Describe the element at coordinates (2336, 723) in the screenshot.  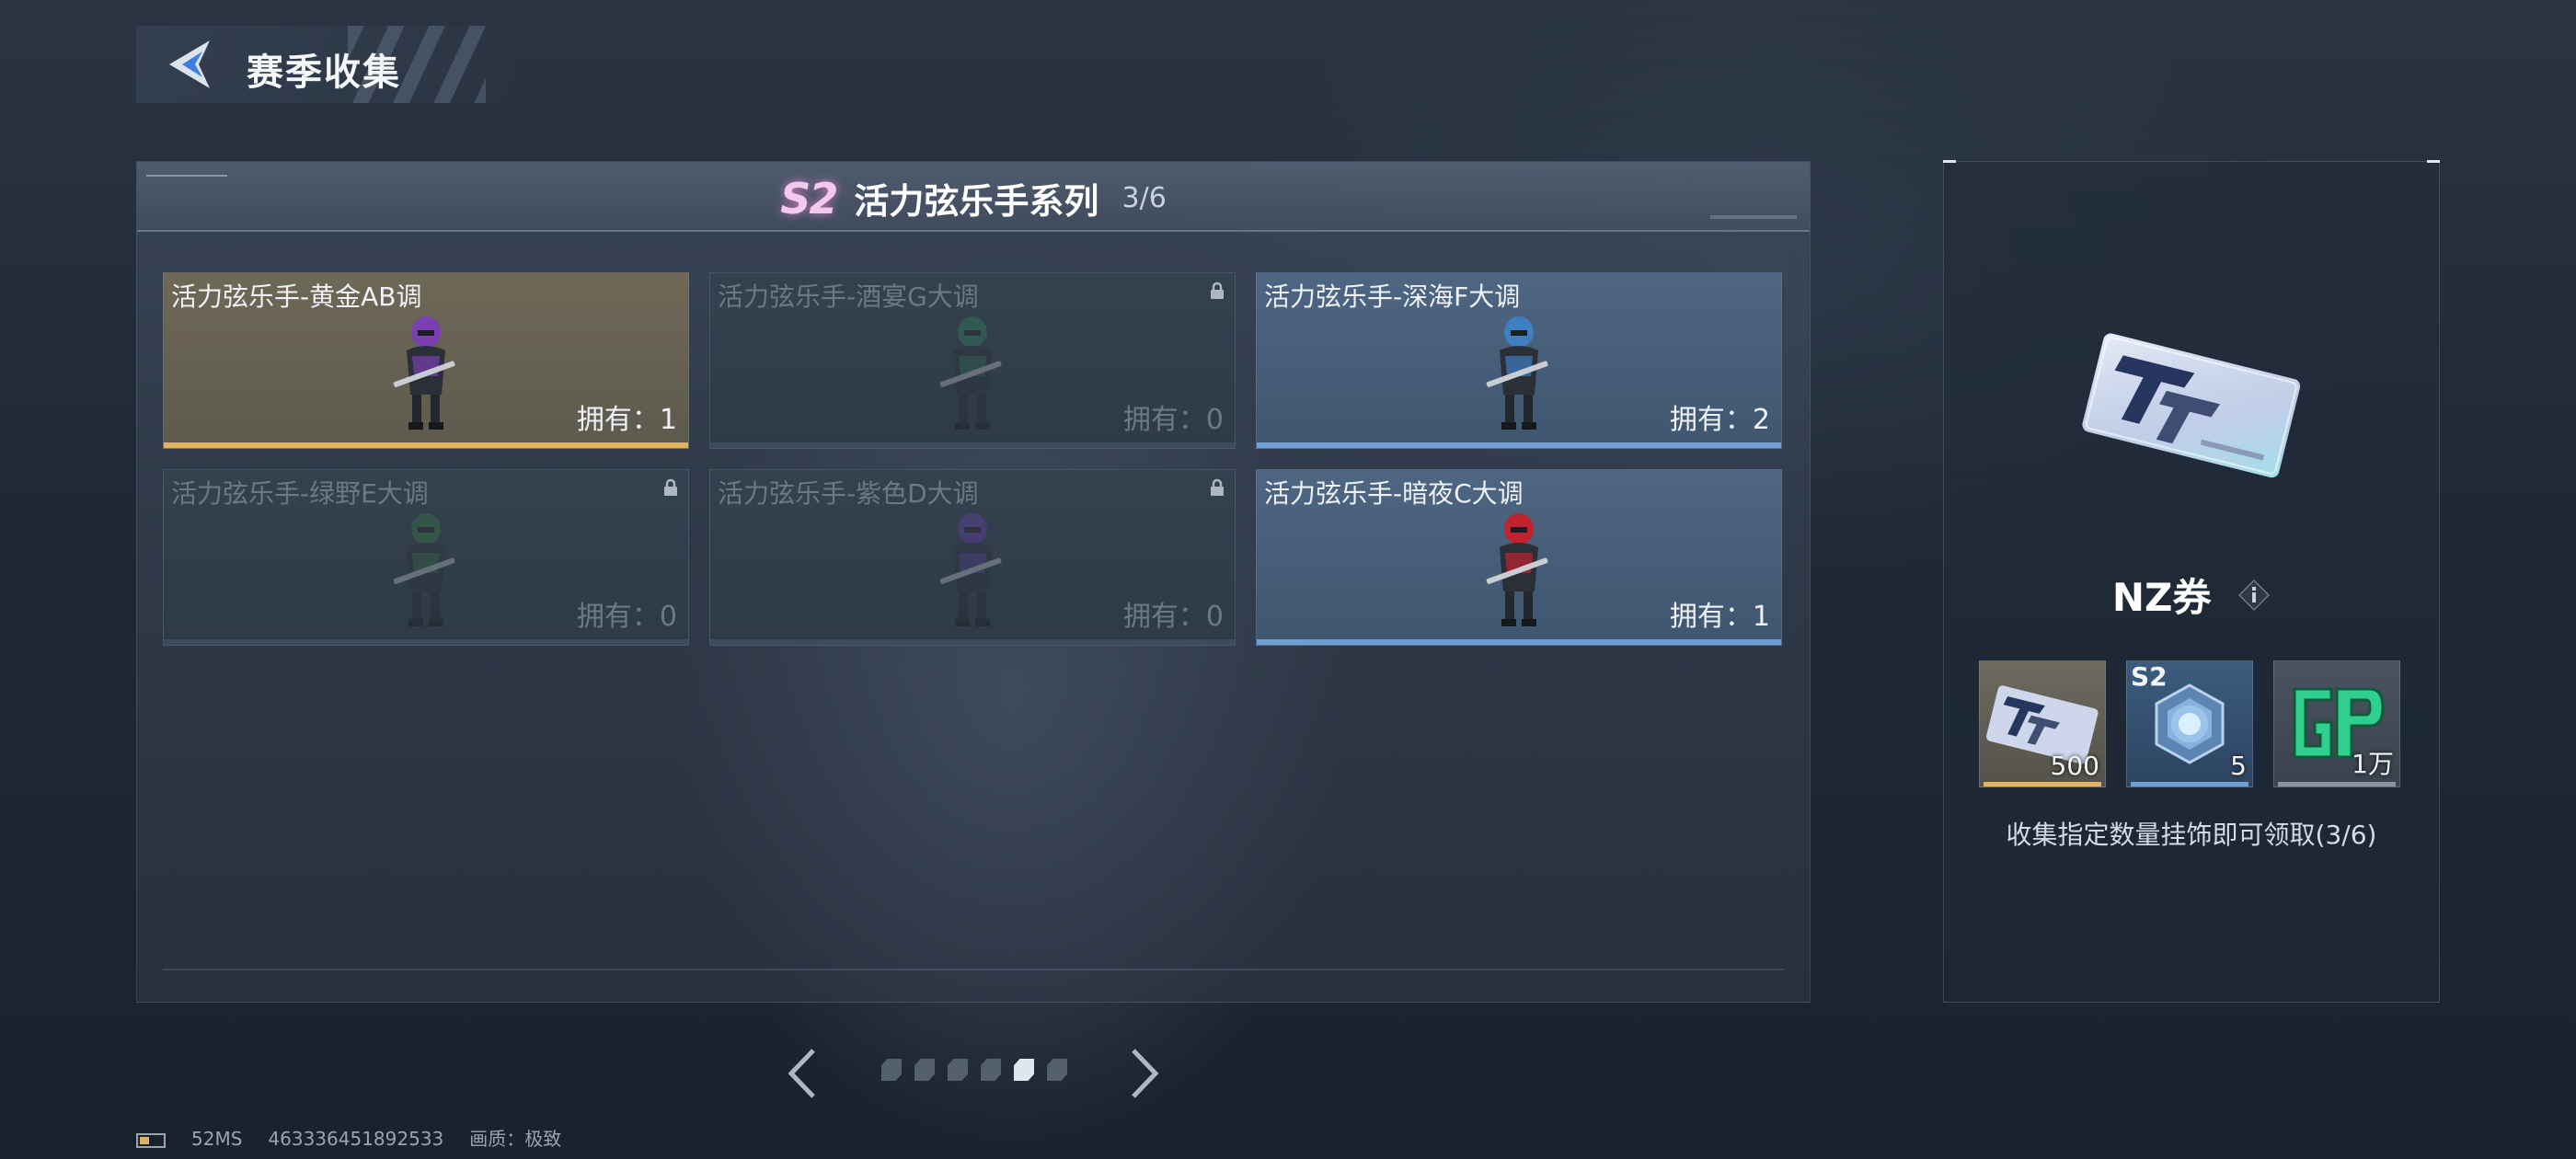
I see `reward-item: 1万` at that location.